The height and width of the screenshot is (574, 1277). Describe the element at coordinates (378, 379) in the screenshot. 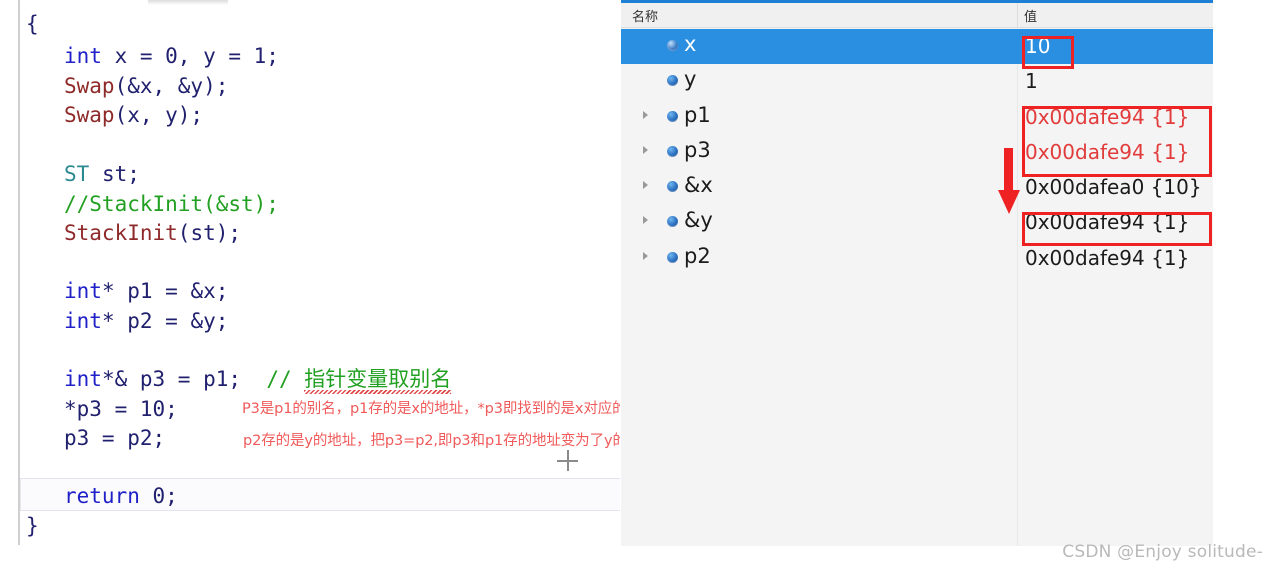

I see `code-token: 指针变量取别名` at that location.